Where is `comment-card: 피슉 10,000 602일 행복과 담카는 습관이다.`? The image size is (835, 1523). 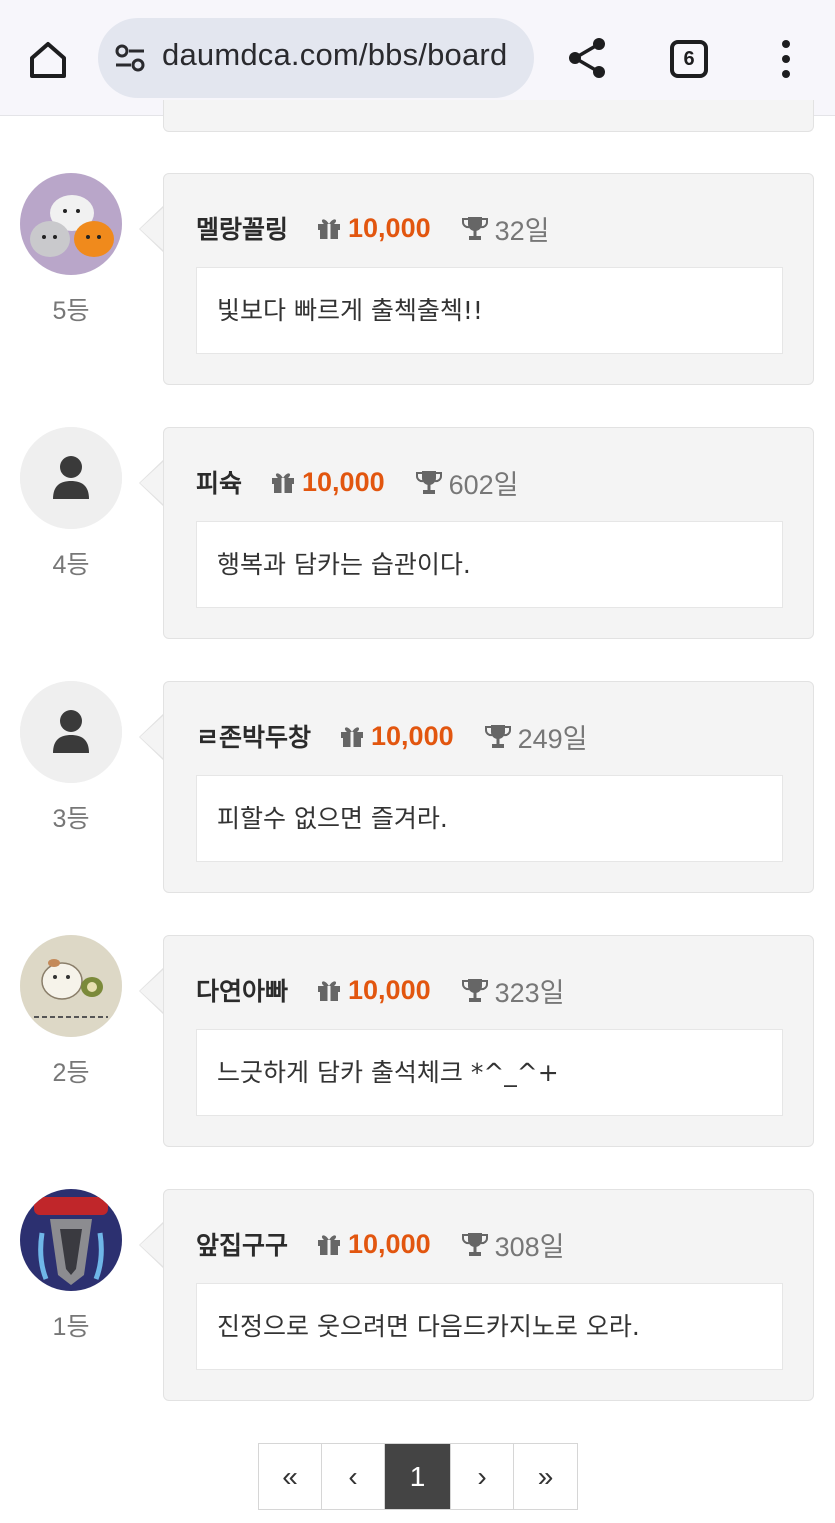
comment-card: 피슉 10,000 602일 행복과 담카는 습관이다. is located at coordinates (488, 533).